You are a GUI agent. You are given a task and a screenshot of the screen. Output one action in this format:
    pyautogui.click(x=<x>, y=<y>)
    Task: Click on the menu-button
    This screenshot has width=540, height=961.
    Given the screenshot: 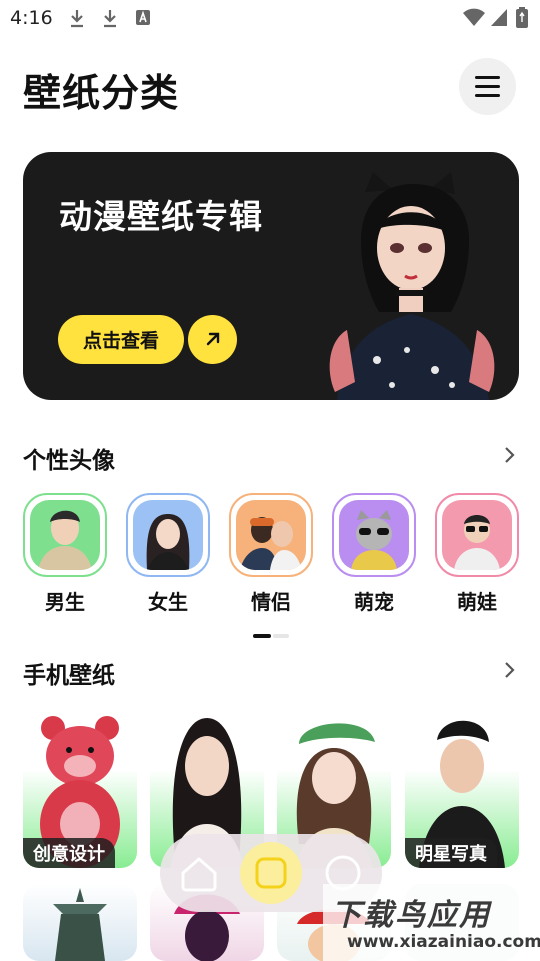 What is the action you would take?
    pyautogui.click(x=487, y=86)
    